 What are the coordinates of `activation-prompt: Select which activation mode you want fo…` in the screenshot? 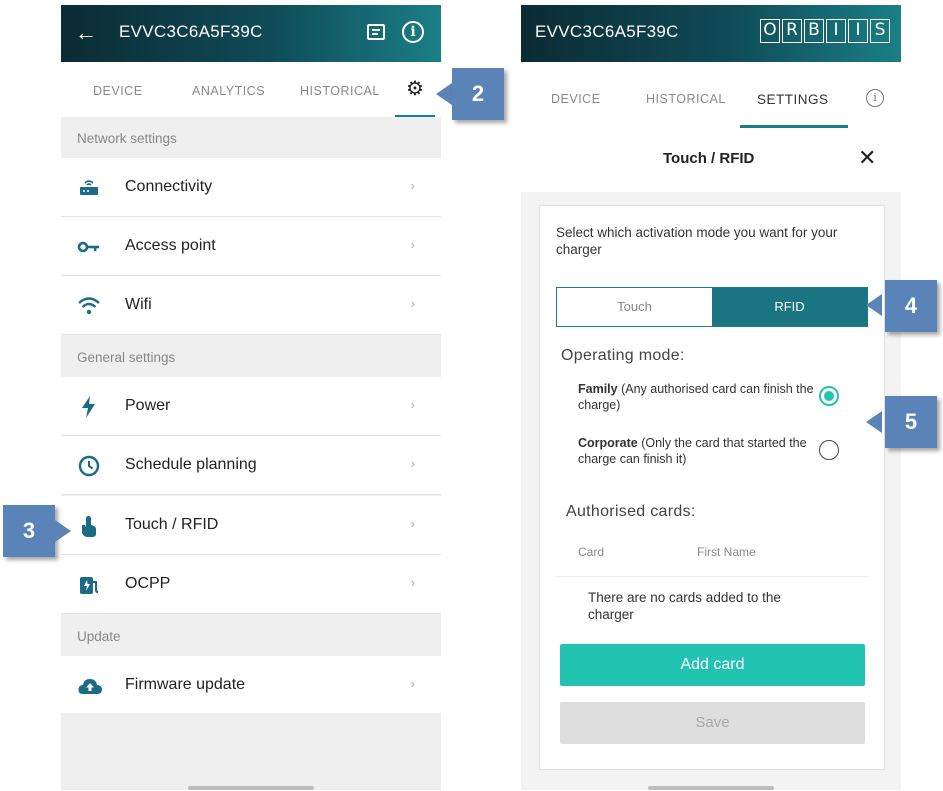 It's located at (697, 241).